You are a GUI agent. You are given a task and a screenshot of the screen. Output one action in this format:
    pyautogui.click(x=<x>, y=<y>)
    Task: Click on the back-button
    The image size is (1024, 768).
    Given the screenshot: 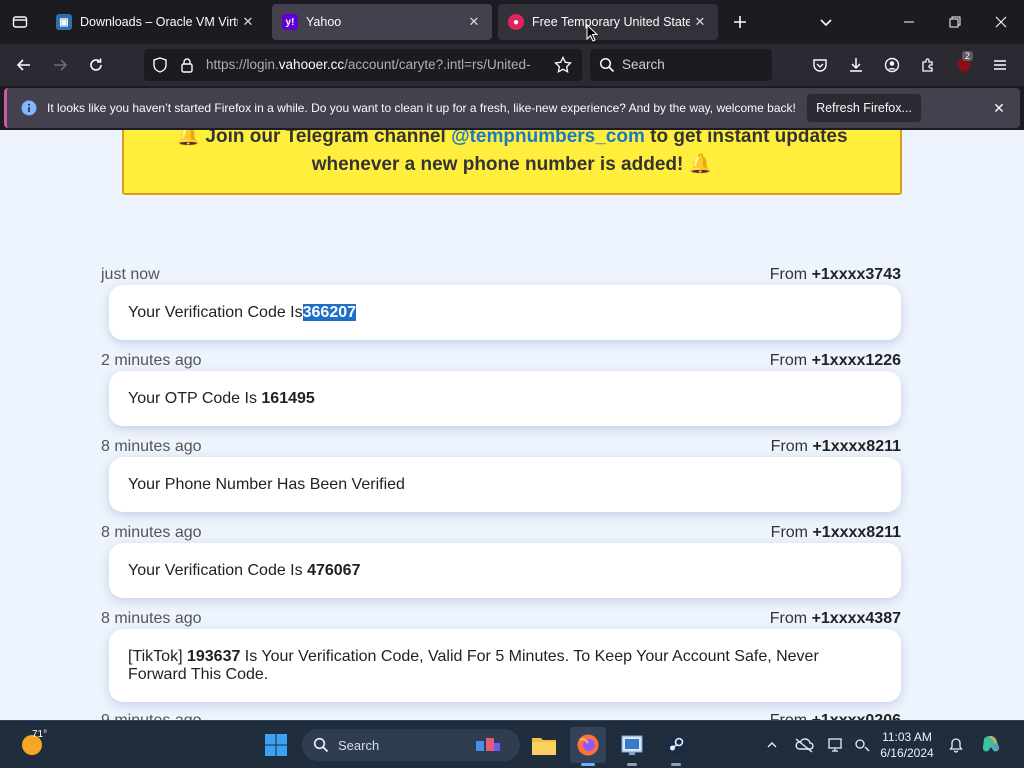 What is the action you would take?
    pyautogui.click(x=24, y=65)
    